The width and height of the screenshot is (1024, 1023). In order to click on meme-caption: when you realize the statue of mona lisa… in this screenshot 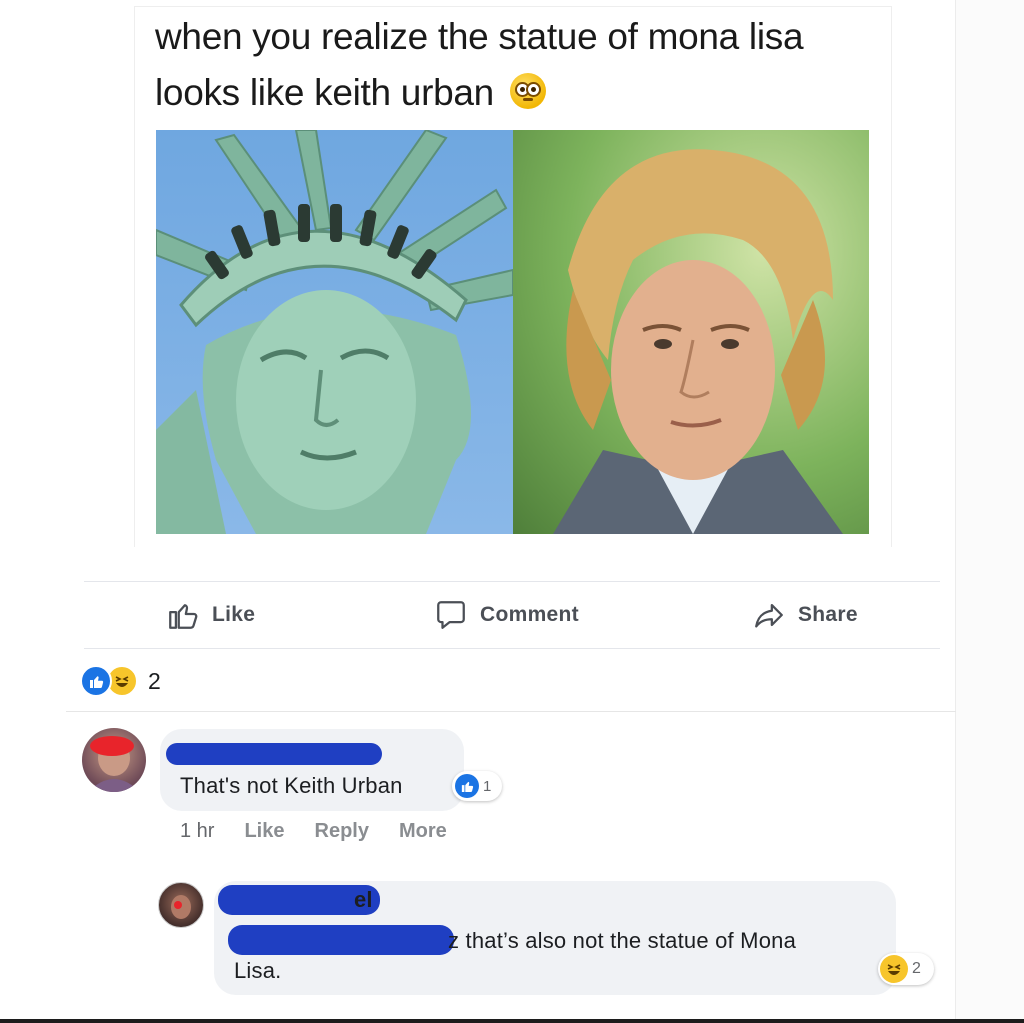, I will do `click(515, 65)`.